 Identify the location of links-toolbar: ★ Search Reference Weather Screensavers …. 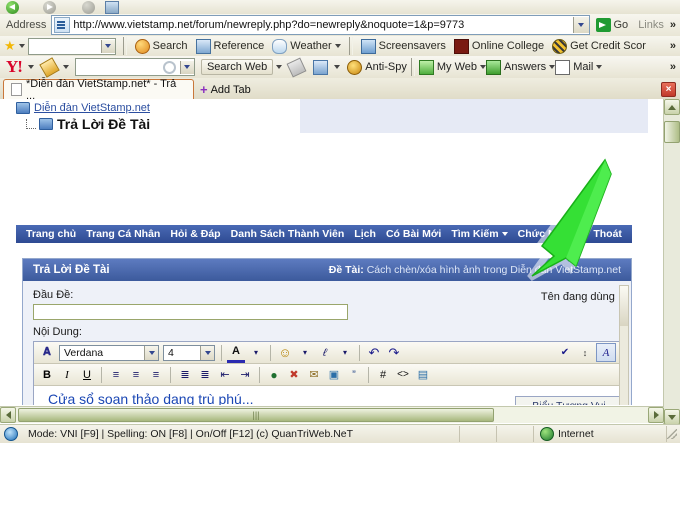
(340, 46).